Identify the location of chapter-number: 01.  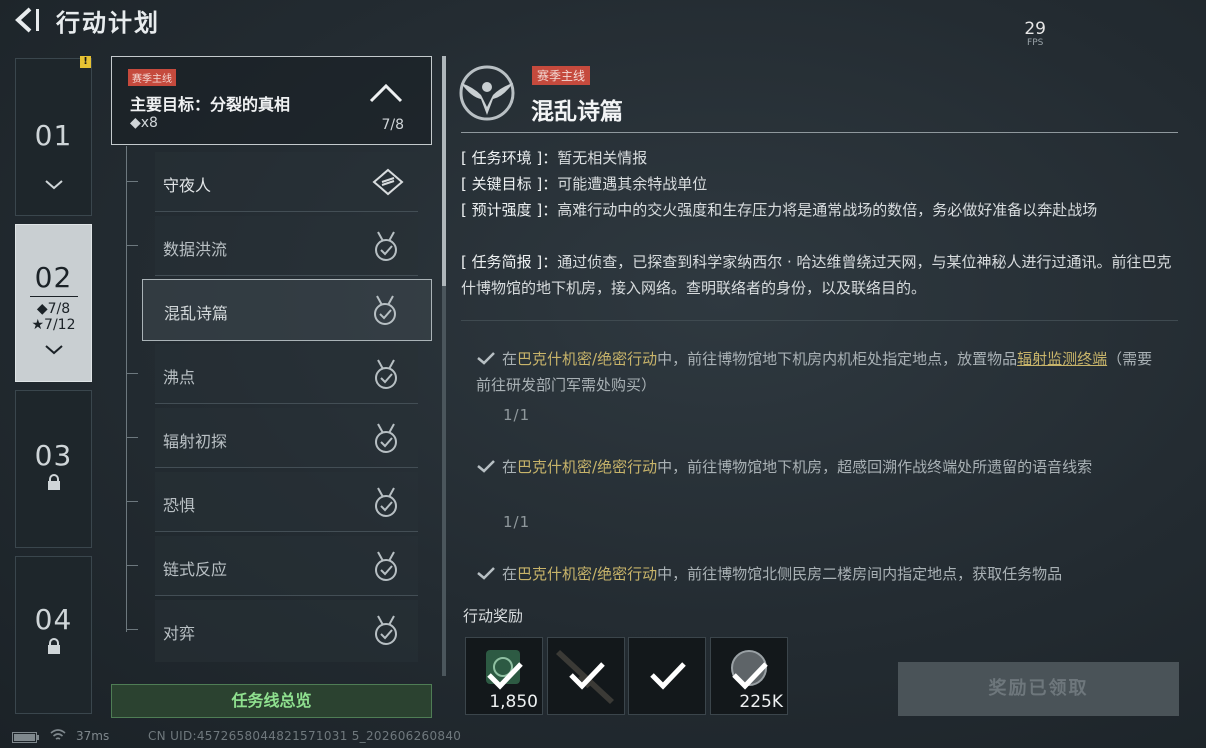
(53, 135).